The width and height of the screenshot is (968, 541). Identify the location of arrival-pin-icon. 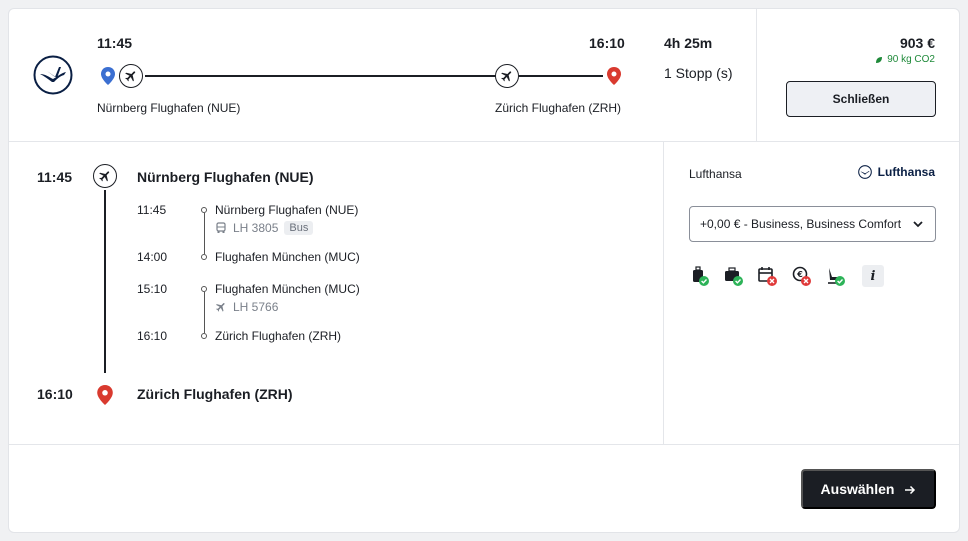
(105, 397).